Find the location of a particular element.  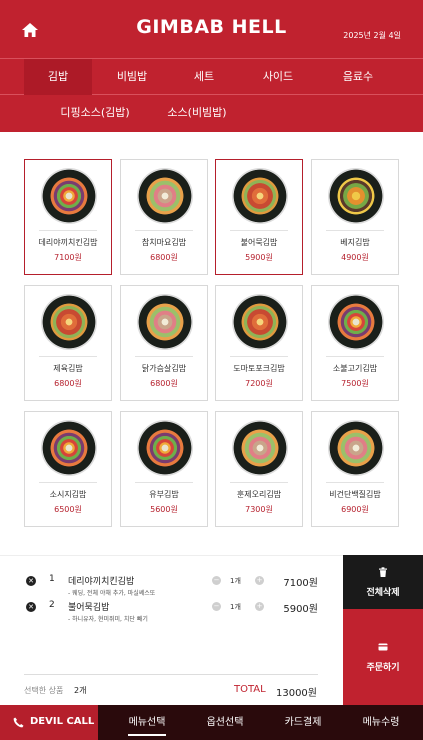

selected-items-label: 선택한 상품 is located at coordinates (44, 690).